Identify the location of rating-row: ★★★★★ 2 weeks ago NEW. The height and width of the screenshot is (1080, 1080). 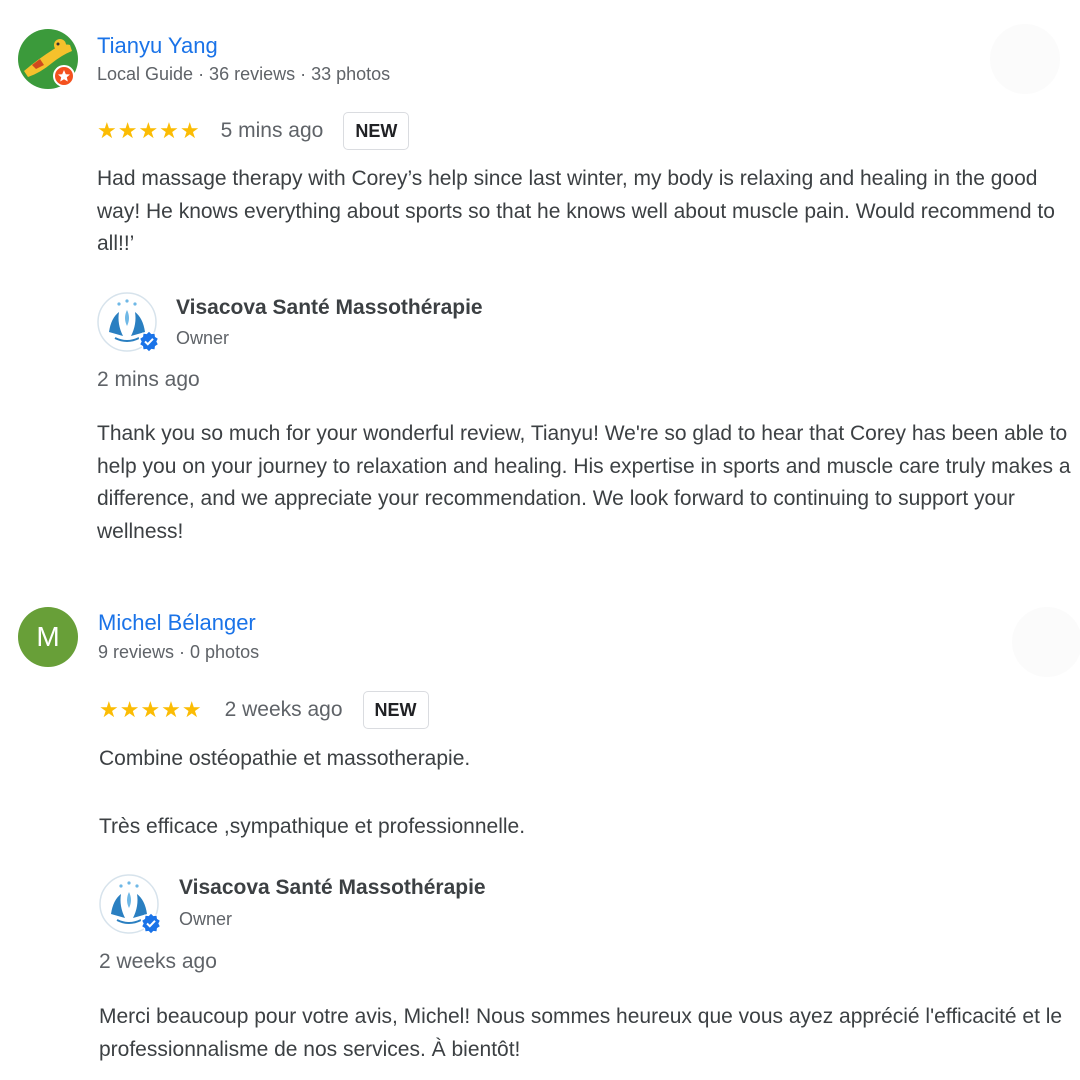
(264, 710).